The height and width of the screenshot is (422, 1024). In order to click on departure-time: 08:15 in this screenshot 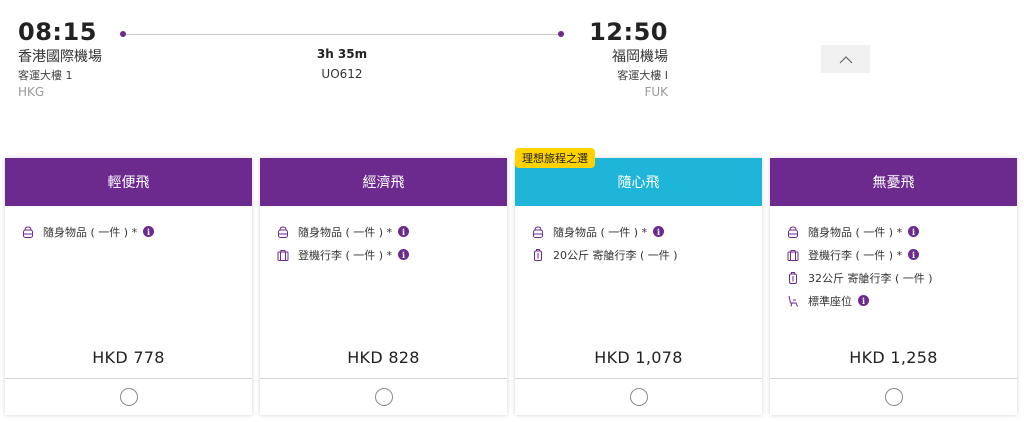, I will do `click(57, 32)`.